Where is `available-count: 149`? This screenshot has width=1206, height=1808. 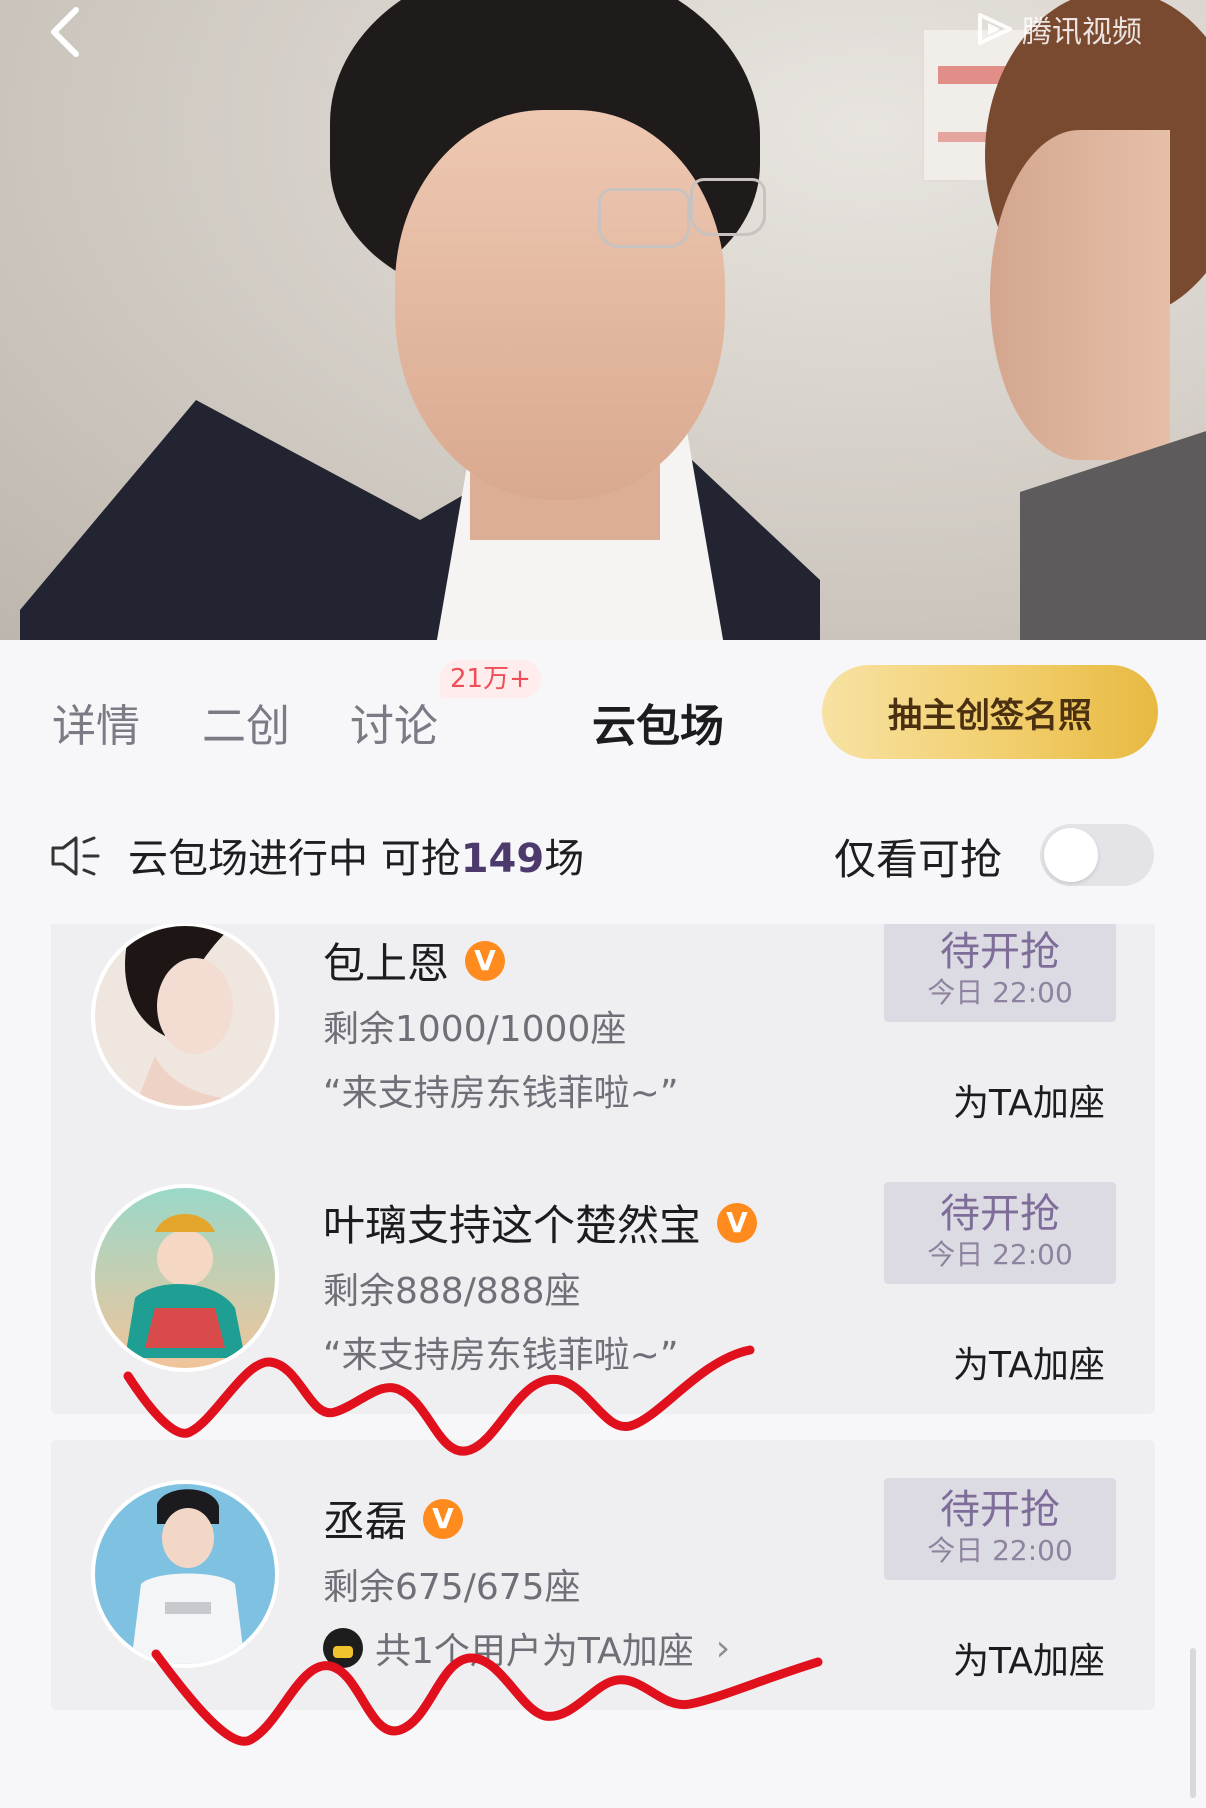 available-count: 149 is located at coordinates (502, 859).